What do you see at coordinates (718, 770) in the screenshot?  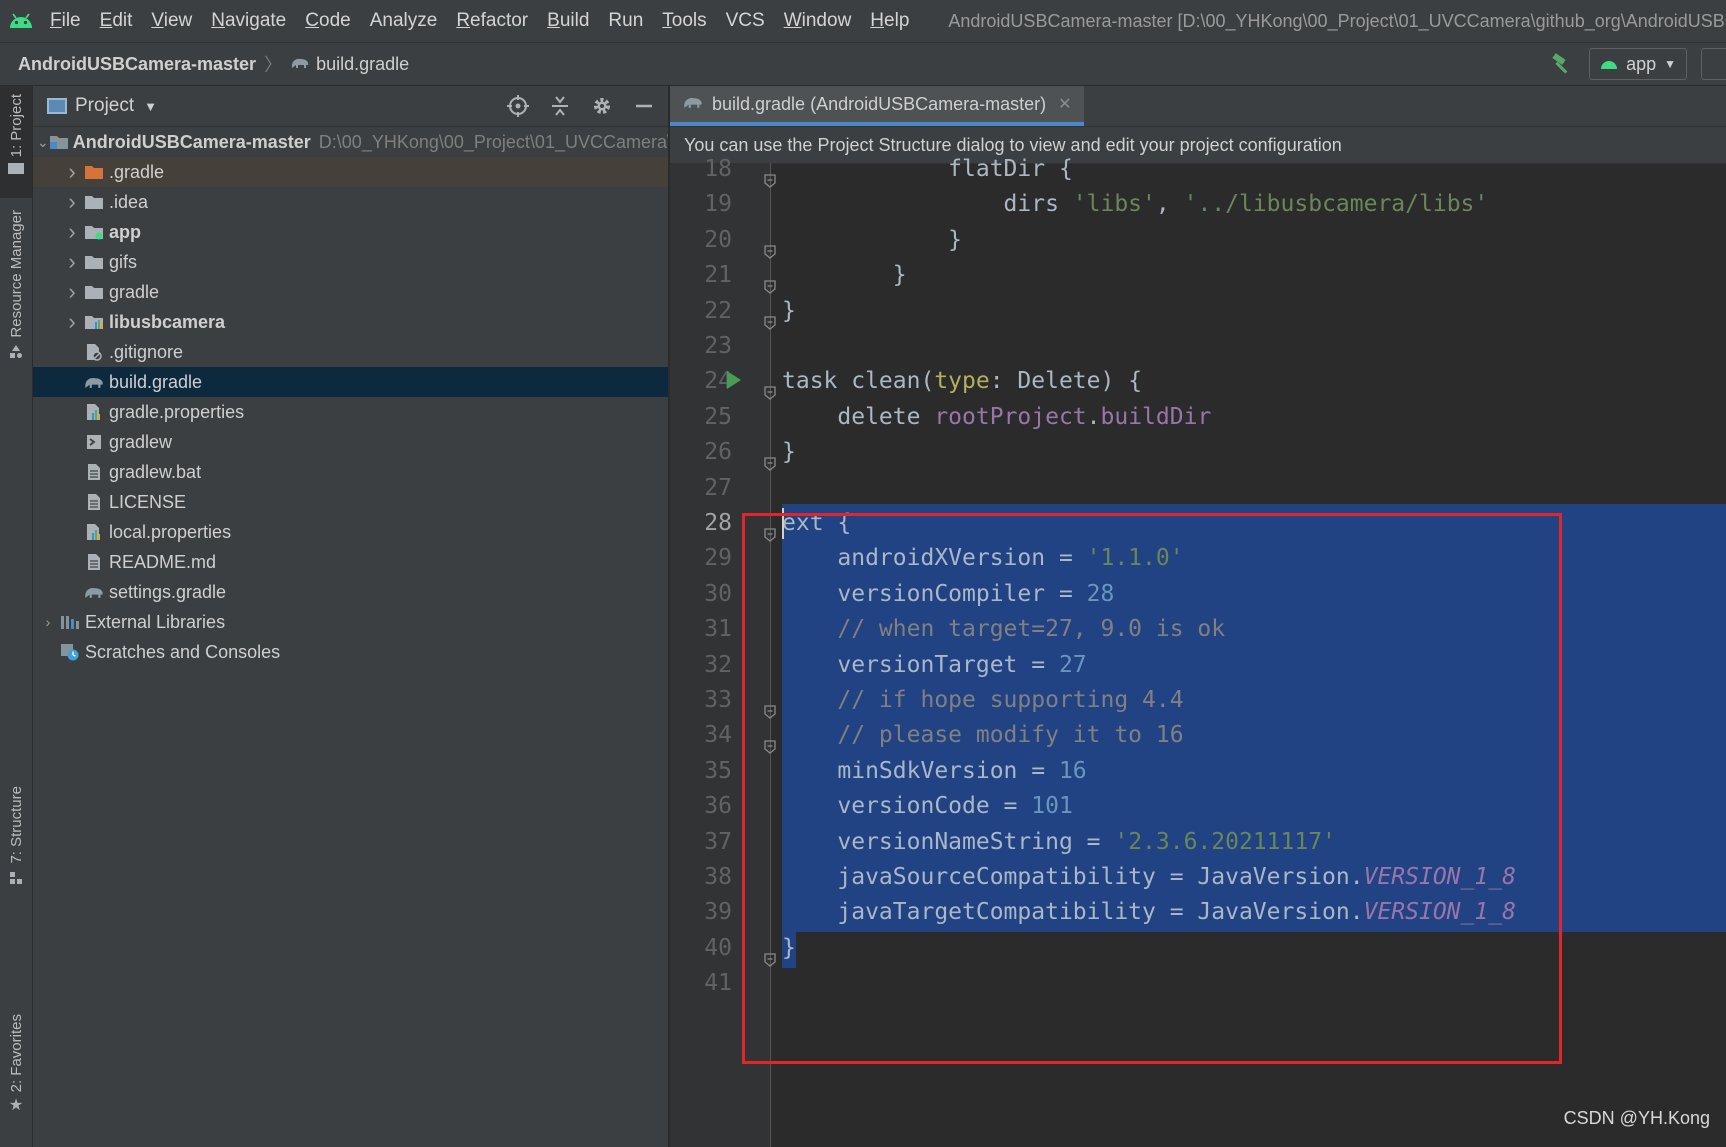 I see `line-number: 35` at bounding box center [718, 770].